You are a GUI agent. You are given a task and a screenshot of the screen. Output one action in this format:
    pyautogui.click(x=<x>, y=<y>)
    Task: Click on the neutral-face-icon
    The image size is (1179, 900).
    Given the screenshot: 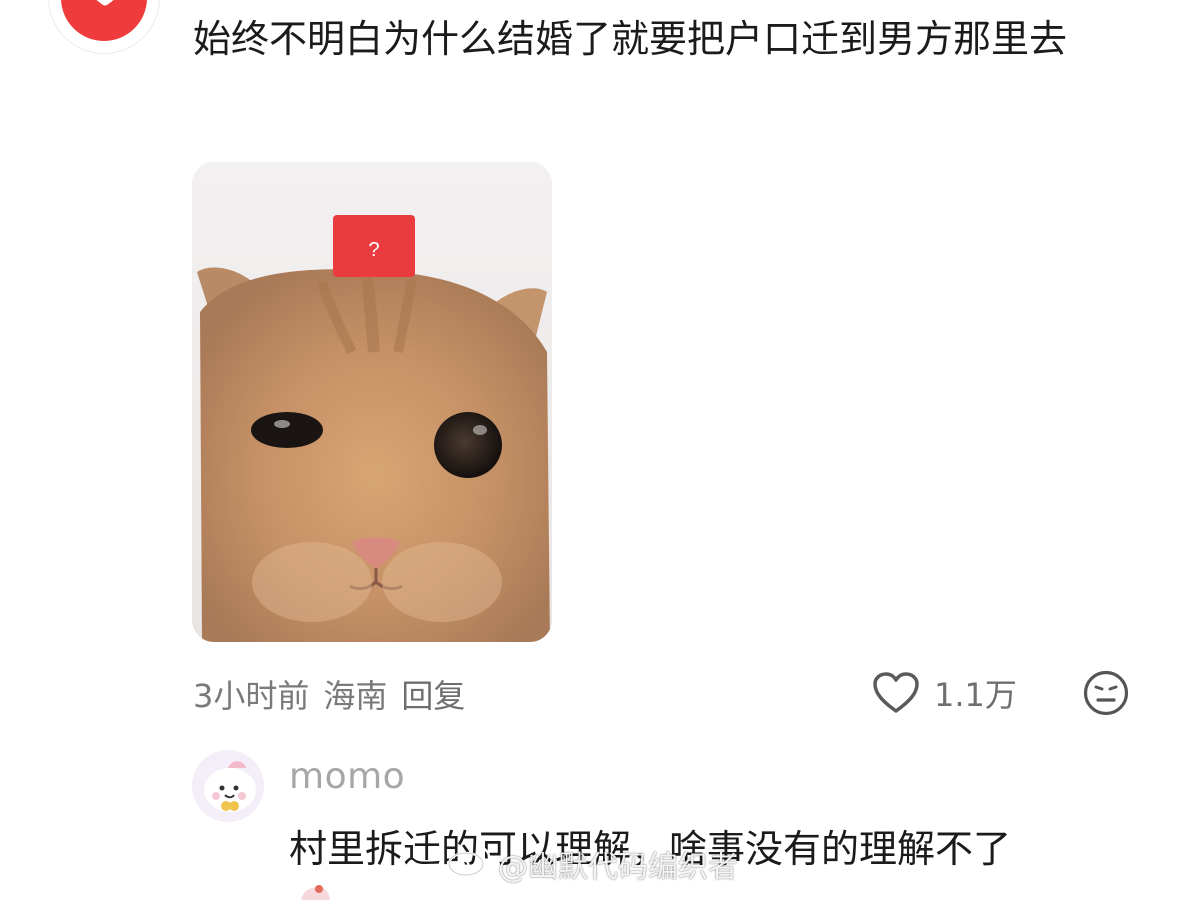 What is the action you would take?
    pyautogui.click(x=1106, y=693)
    